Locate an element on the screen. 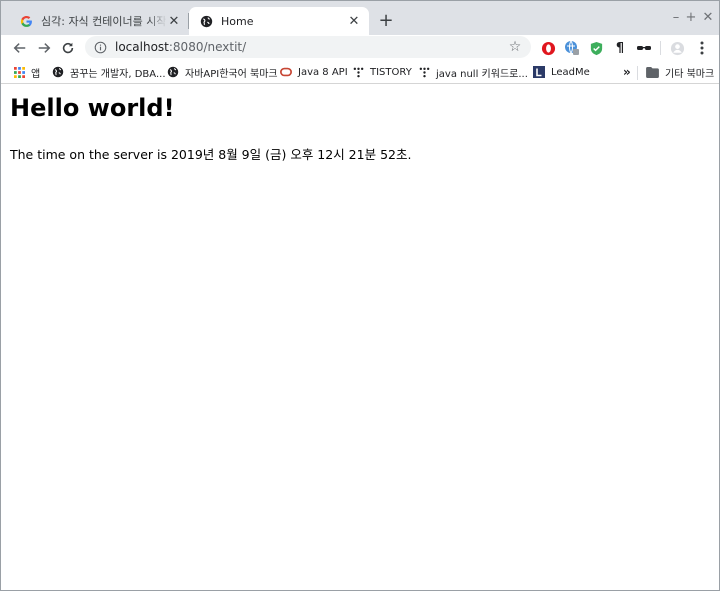 The width and height of the screenshot is (720, 591). minimize-icon: – is located at coordinates (676, 17).